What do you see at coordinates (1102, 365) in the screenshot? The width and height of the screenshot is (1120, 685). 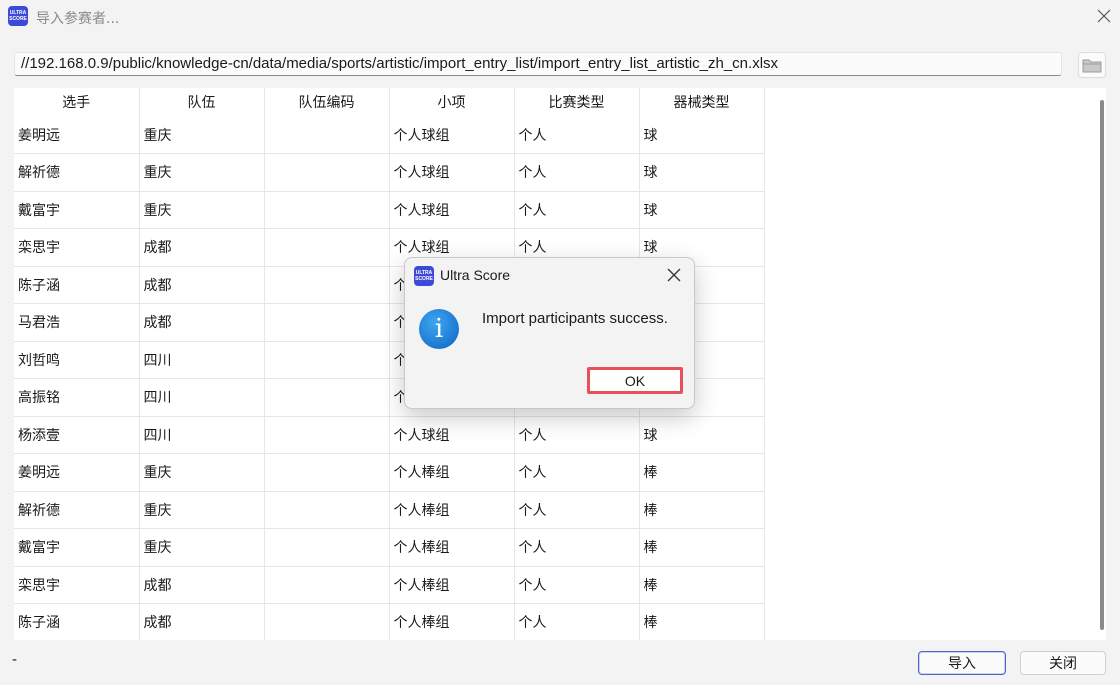 I see `vertical-scrollbar` at bounding box center [1102, 365].